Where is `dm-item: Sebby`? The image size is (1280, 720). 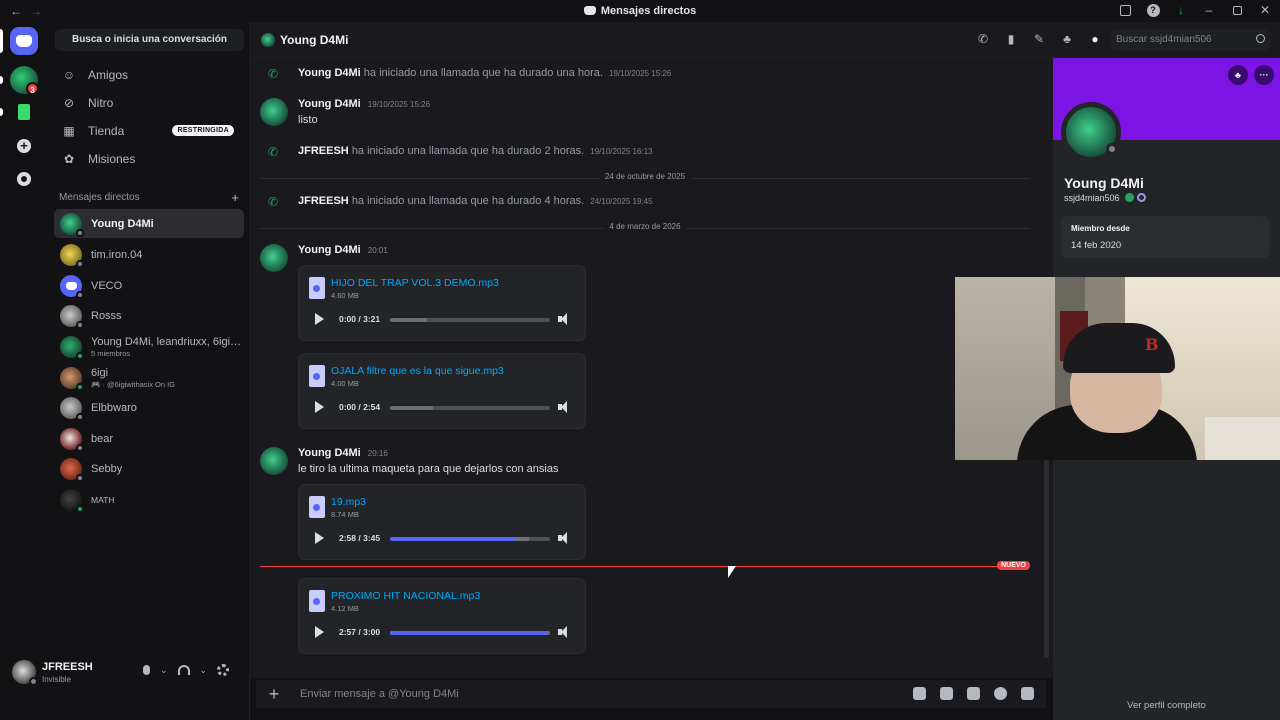
dm-item: Sebby is located at coordinates (149, 468).